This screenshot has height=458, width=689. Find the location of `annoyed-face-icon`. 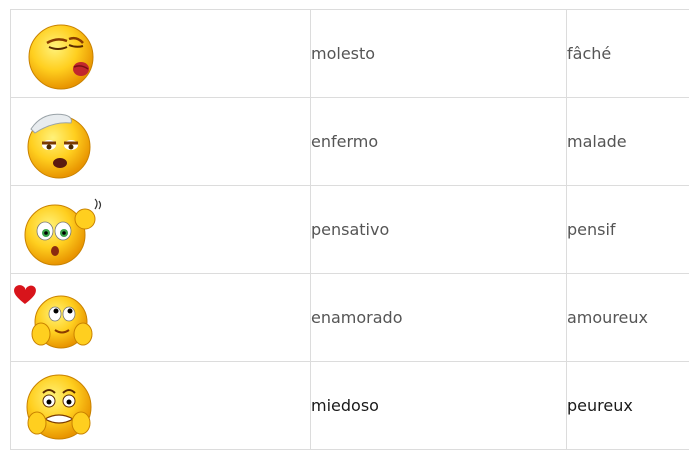

annoyed-face-icon is located at coordinates (61, 57).